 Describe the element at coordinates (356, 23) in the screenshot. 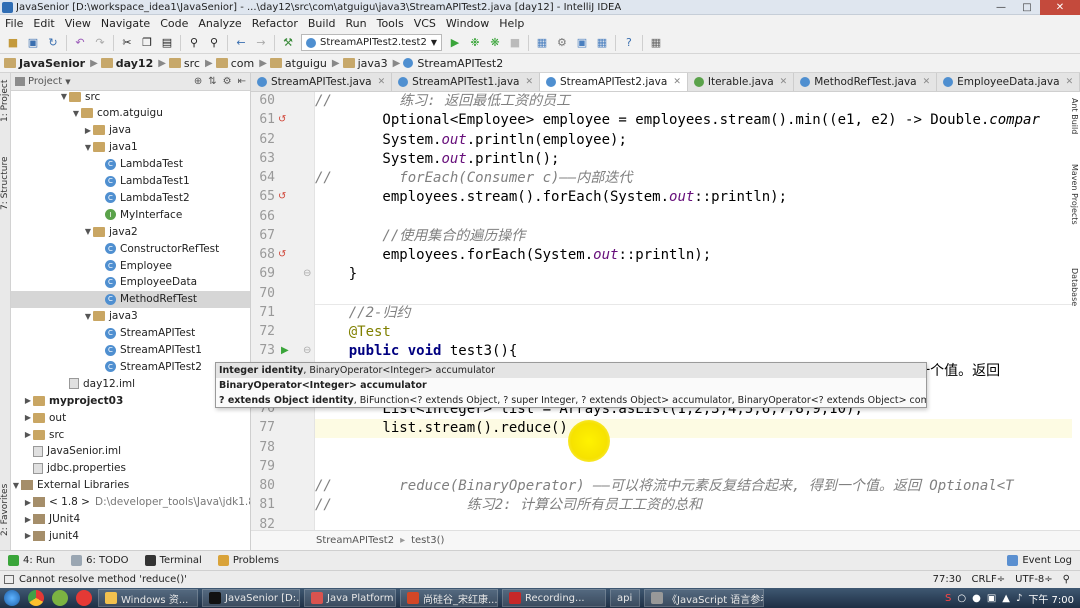

I see `menu-run: Run` at that location.